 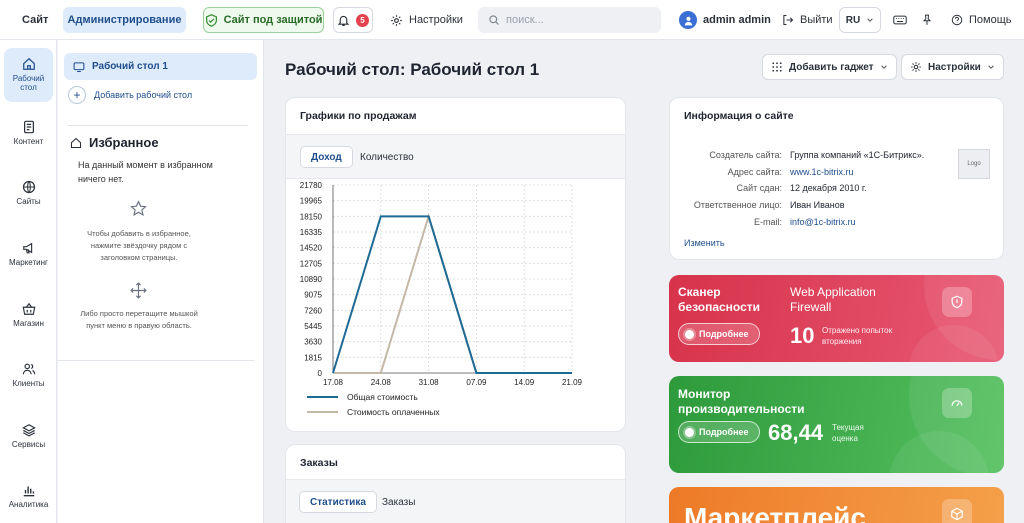 What do you see at coordinates (145, 172) in the screenshot?
I see `favorites-empty-text: На данный момент в избранном ничего нет.` at bounding box center [145, 172].